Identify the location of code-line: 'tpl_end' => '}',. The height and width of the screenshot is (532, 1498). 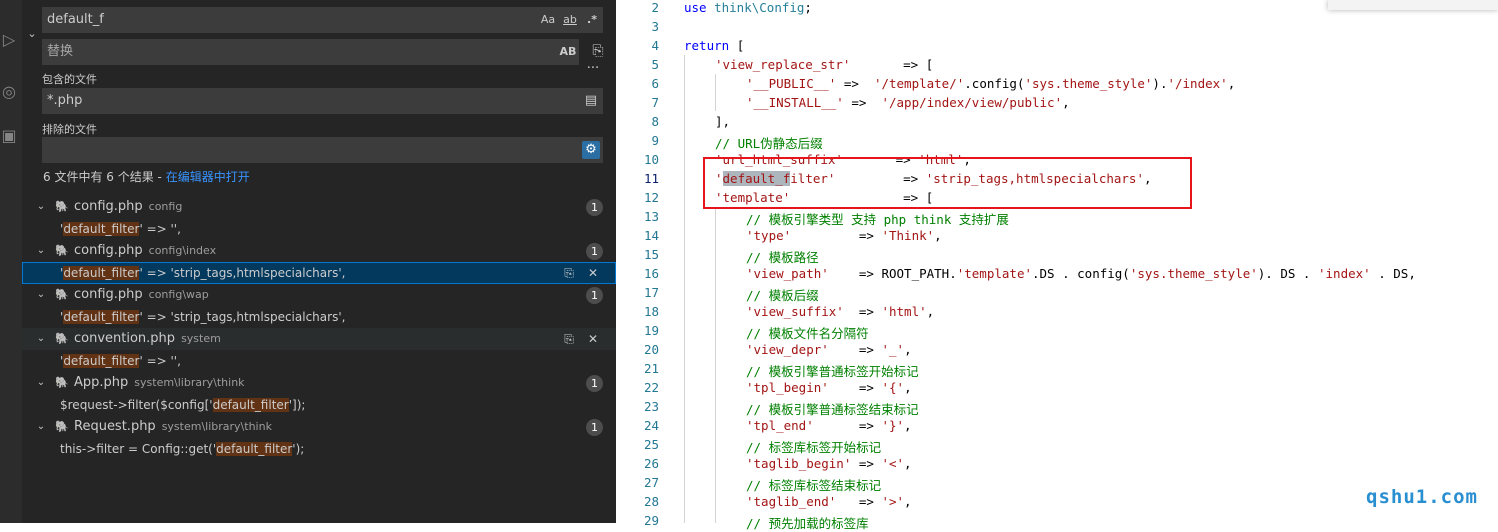
(829, 425).